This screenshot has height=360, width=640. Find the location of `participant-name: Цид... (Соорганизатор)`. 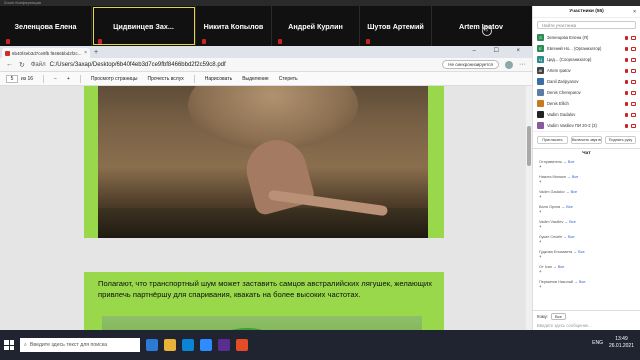

participant-name: Цид... (Соорганизатор) is located at coordinates (569, 59).